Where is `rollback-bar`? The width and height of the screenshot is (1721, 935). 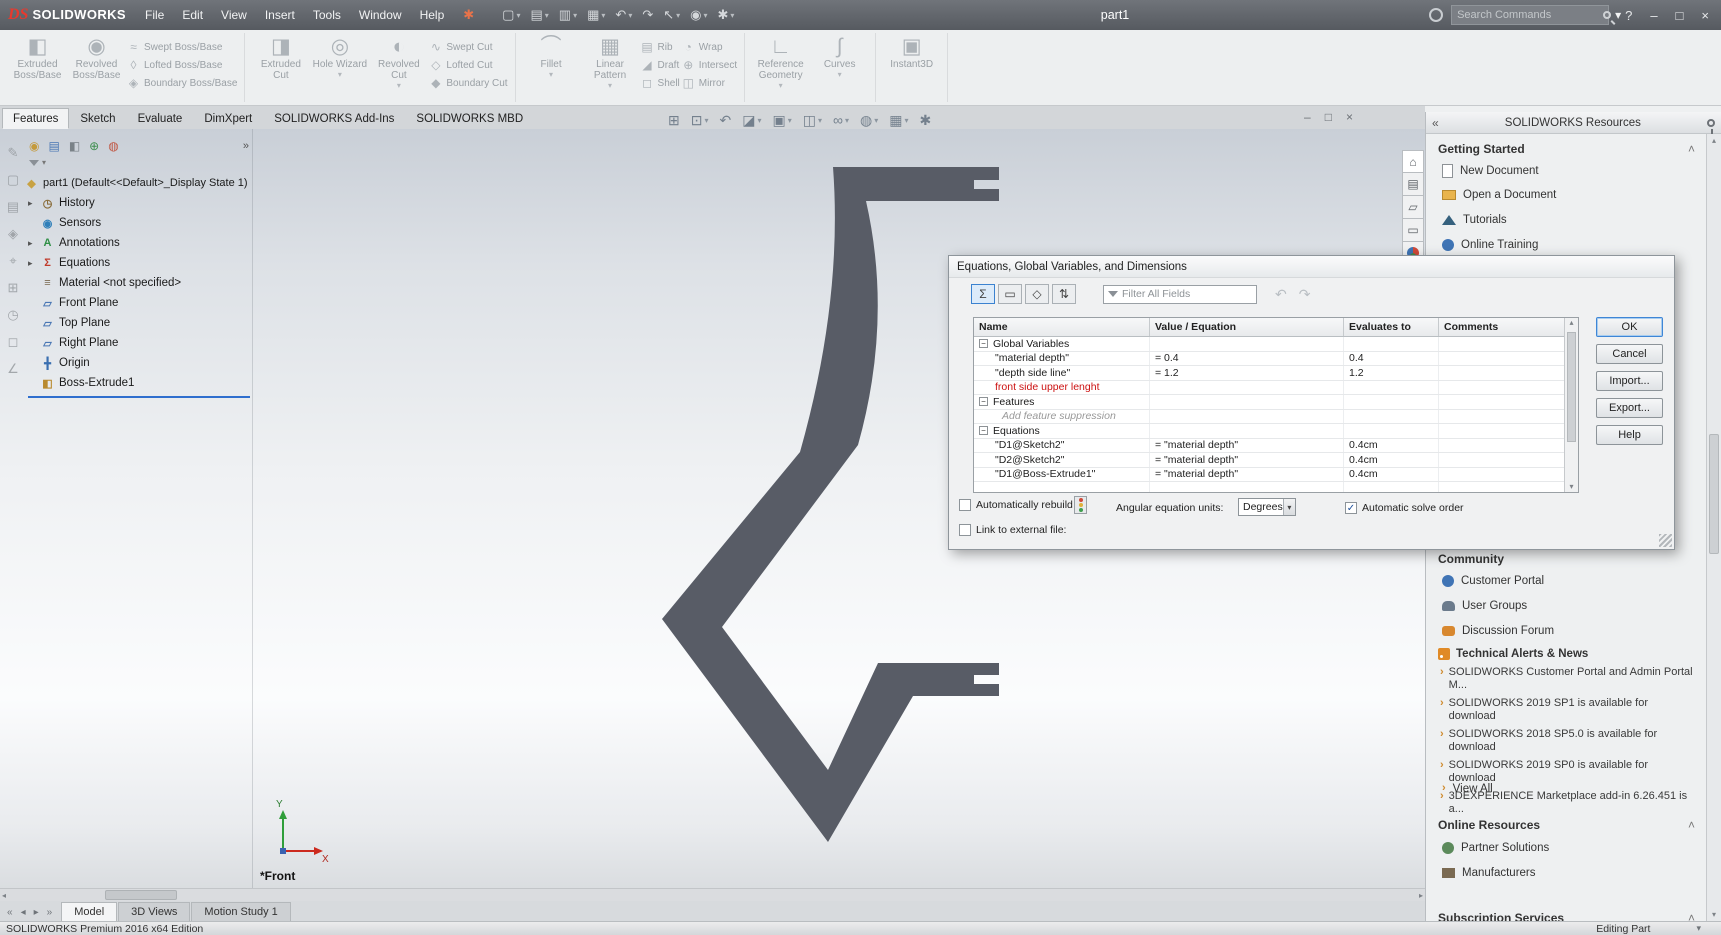 rollback-bar is located at coordinates (139, 397).